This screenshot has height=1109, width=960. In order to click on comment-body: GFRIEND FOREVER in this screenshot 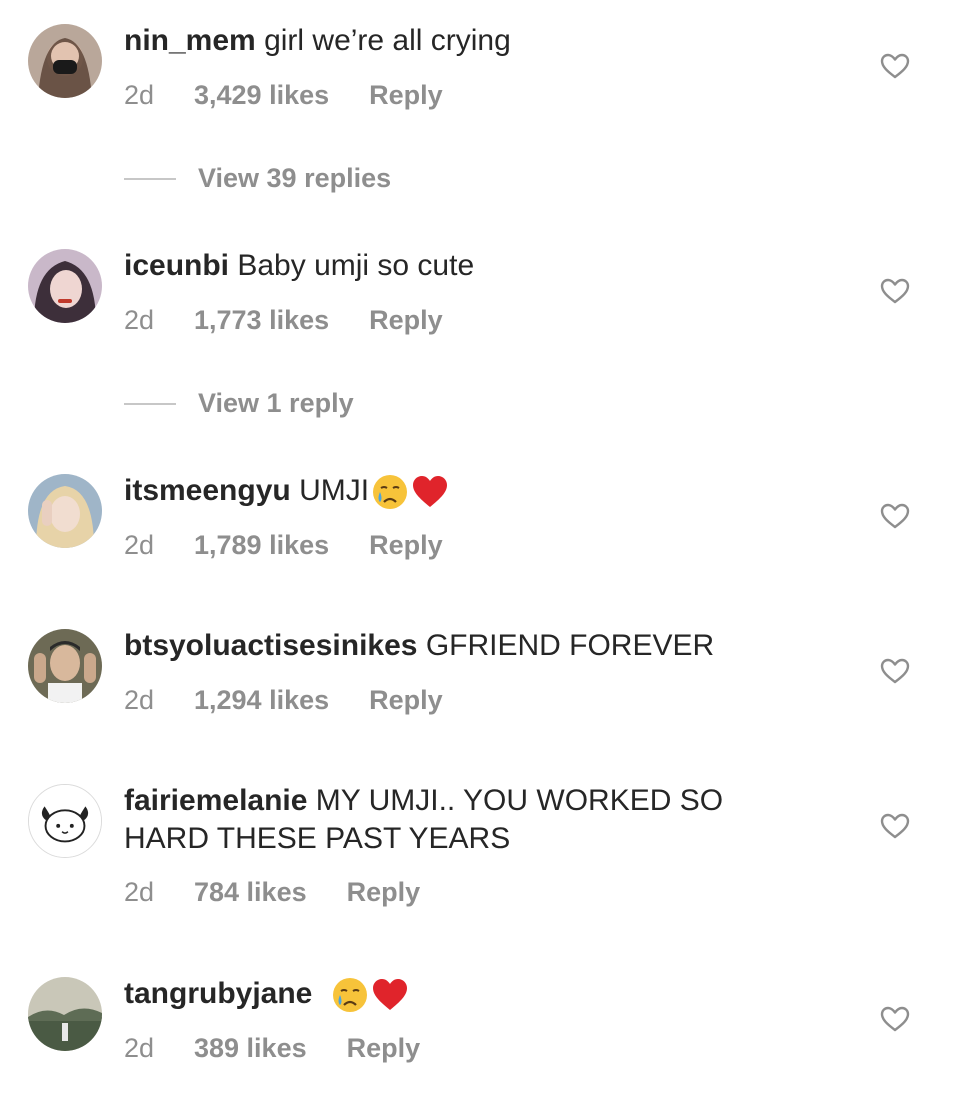, I will do `click(570, 645)`.